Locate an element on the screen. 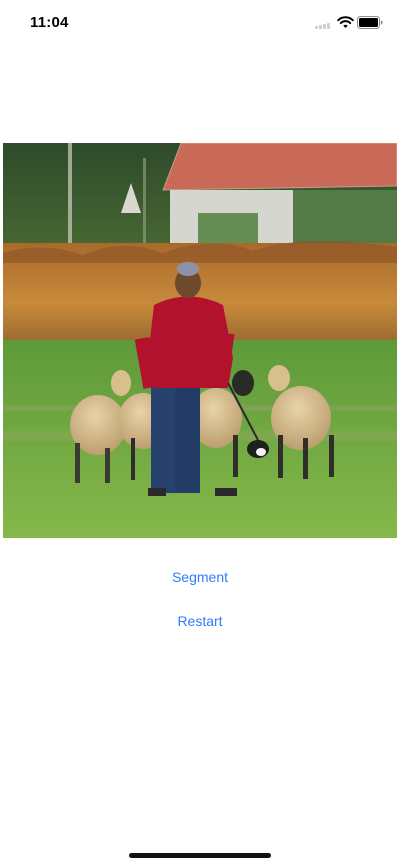 This screenshot has width=400, height=866. home-indicator is located at coordinates (200, 855).